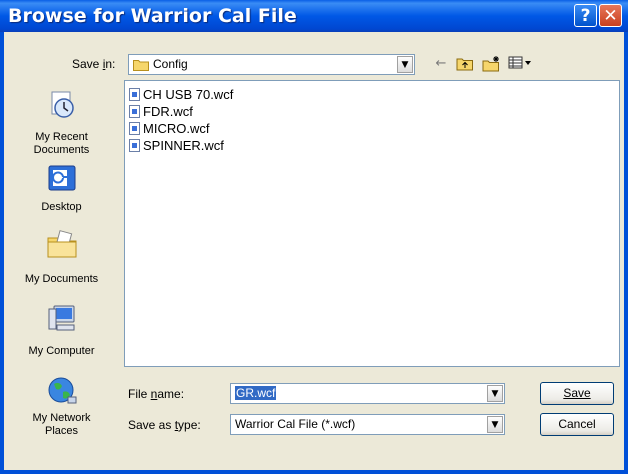  Describe the element at coordinates (62, 390) in the screenshot. I see `network-places-icon` at that location.